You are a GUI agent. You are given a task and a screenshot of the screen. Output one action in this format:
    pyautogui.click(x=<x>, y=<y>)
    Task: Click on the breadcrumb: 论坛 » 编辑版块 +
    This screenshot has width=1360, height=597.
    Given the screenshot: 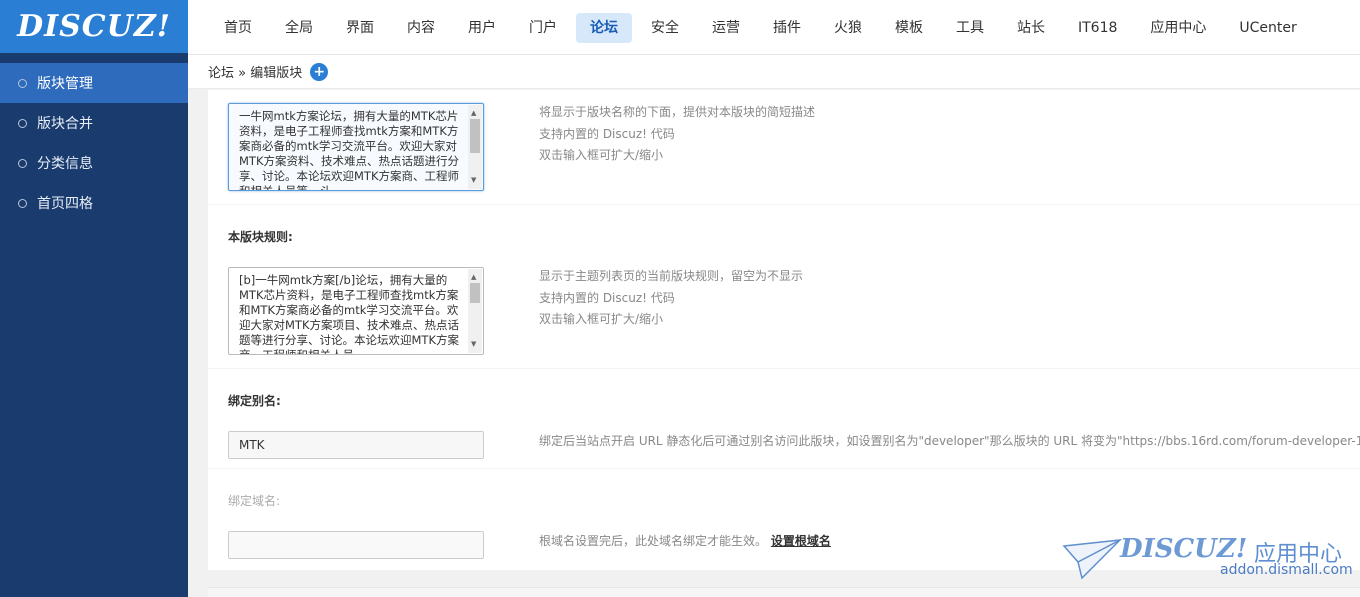 What is the action you would take?
    pyautogui.click(x=774, y=72)
    